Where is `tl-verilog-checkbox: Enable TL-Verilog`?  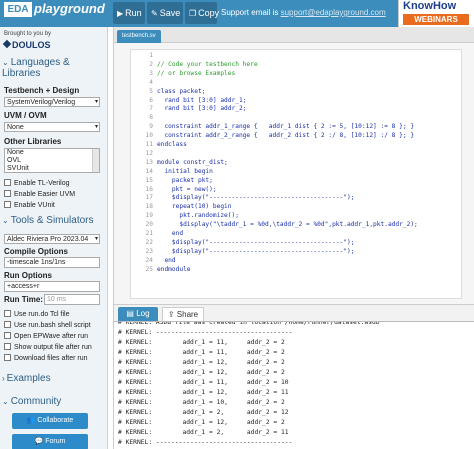 tl-verilog-checkbox: Enable TL-Verilog is located at coordinates (37, 183).